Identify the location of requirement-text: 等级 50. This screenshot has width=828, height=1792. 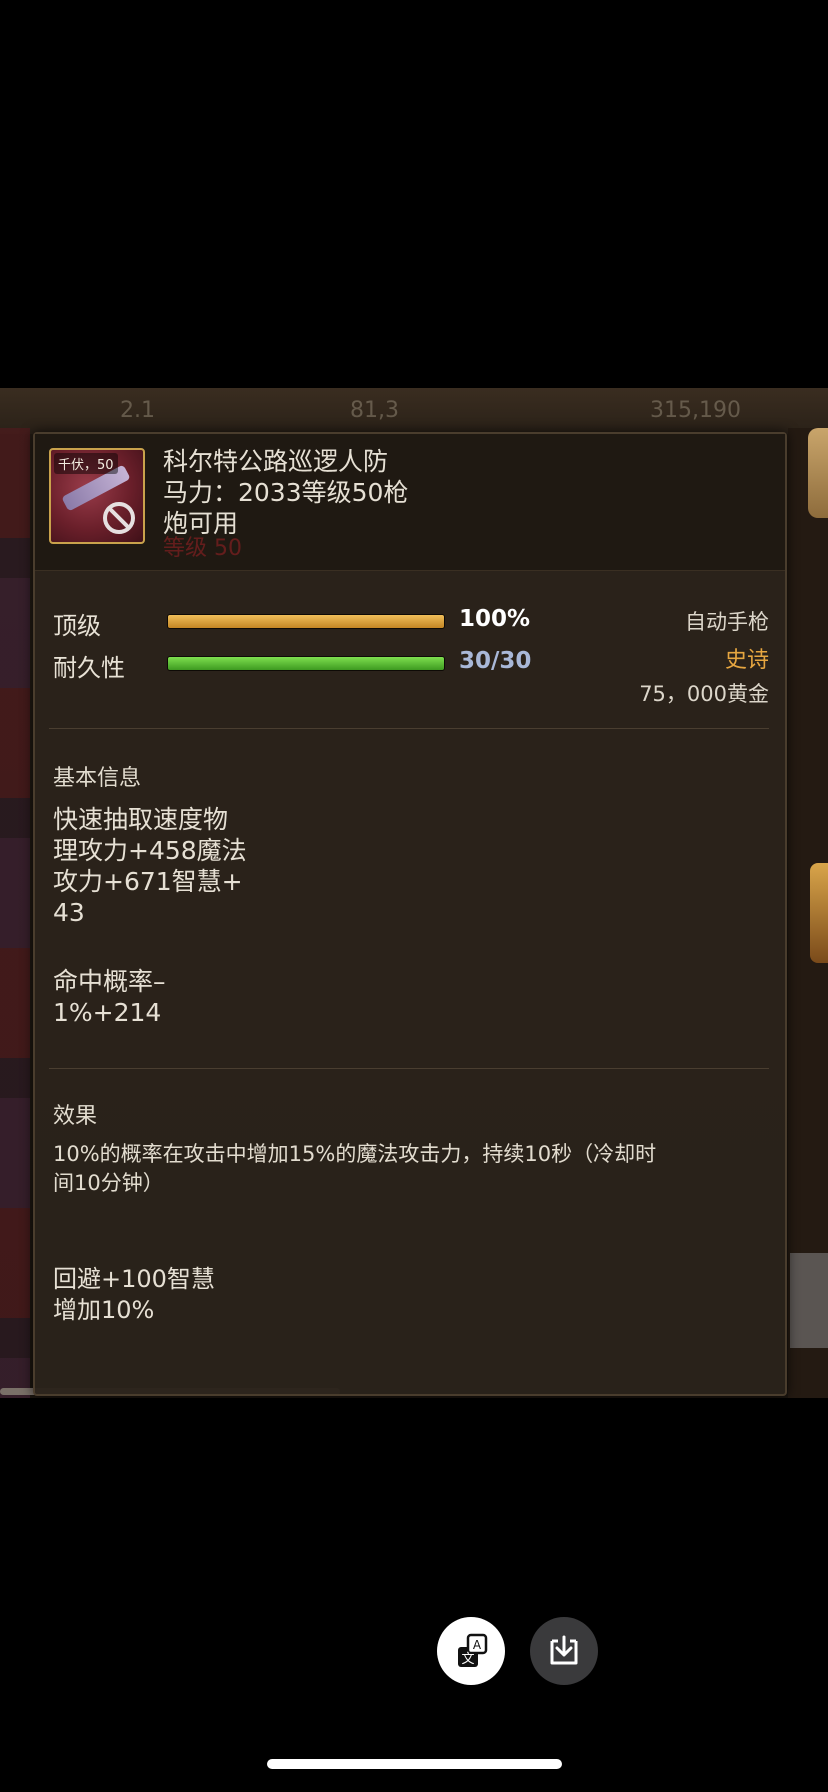
(202, 548).